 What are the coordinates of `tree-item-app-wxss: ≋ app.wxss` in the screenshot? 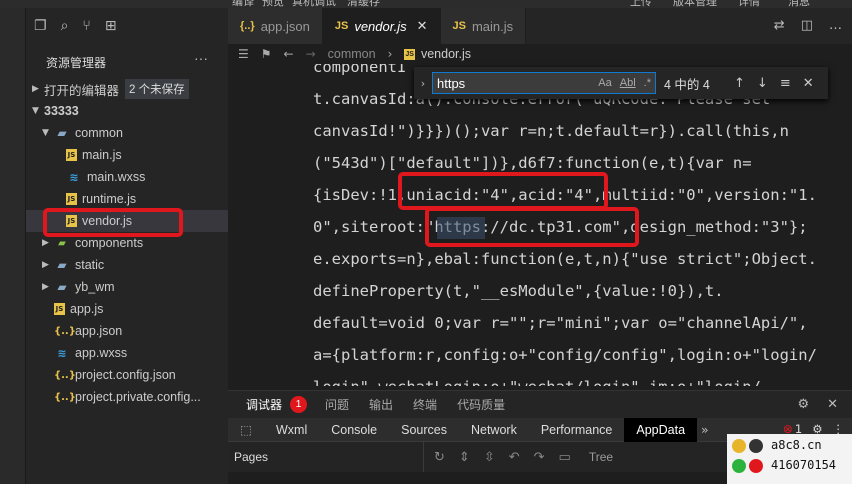 It's located at (127, 353).